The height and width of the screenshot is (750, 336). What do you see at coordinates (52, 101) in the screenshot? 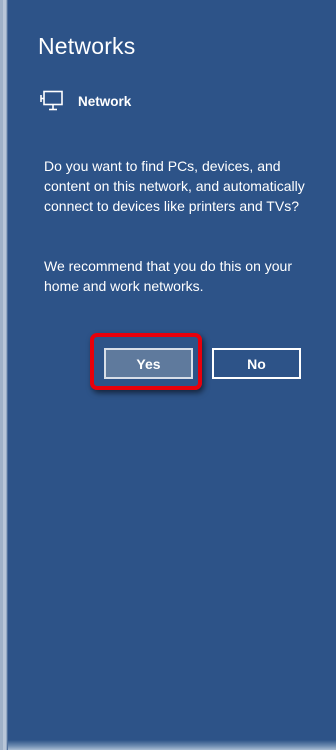
I see `monitor-network-icon` at bounding box center [52, 101].